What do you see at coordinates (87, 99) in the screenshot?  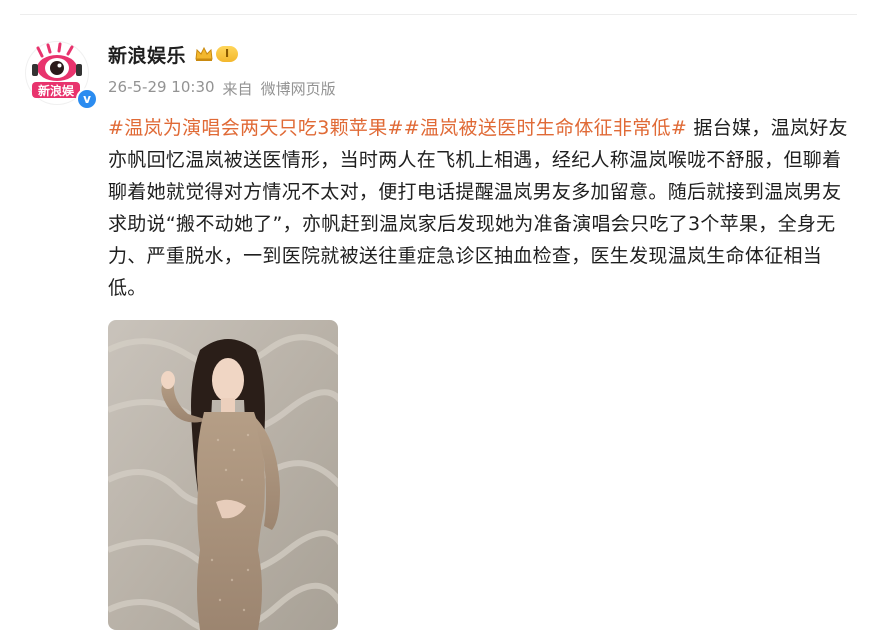 I see `verified-badge-icon: v` at bounding box center [87, 99].